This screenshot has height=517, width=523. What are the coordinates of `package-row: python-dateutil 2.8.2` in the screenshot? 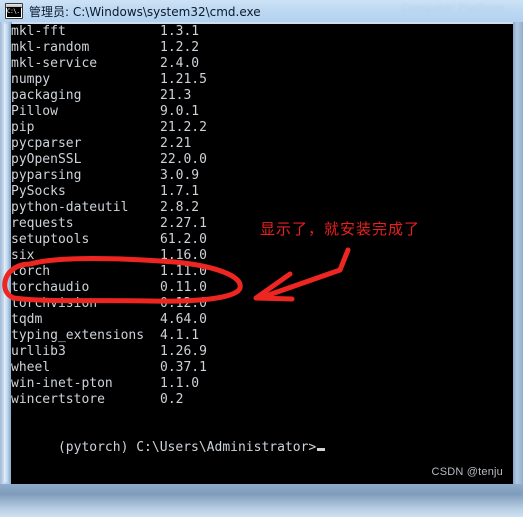 It's located at (262, 208).